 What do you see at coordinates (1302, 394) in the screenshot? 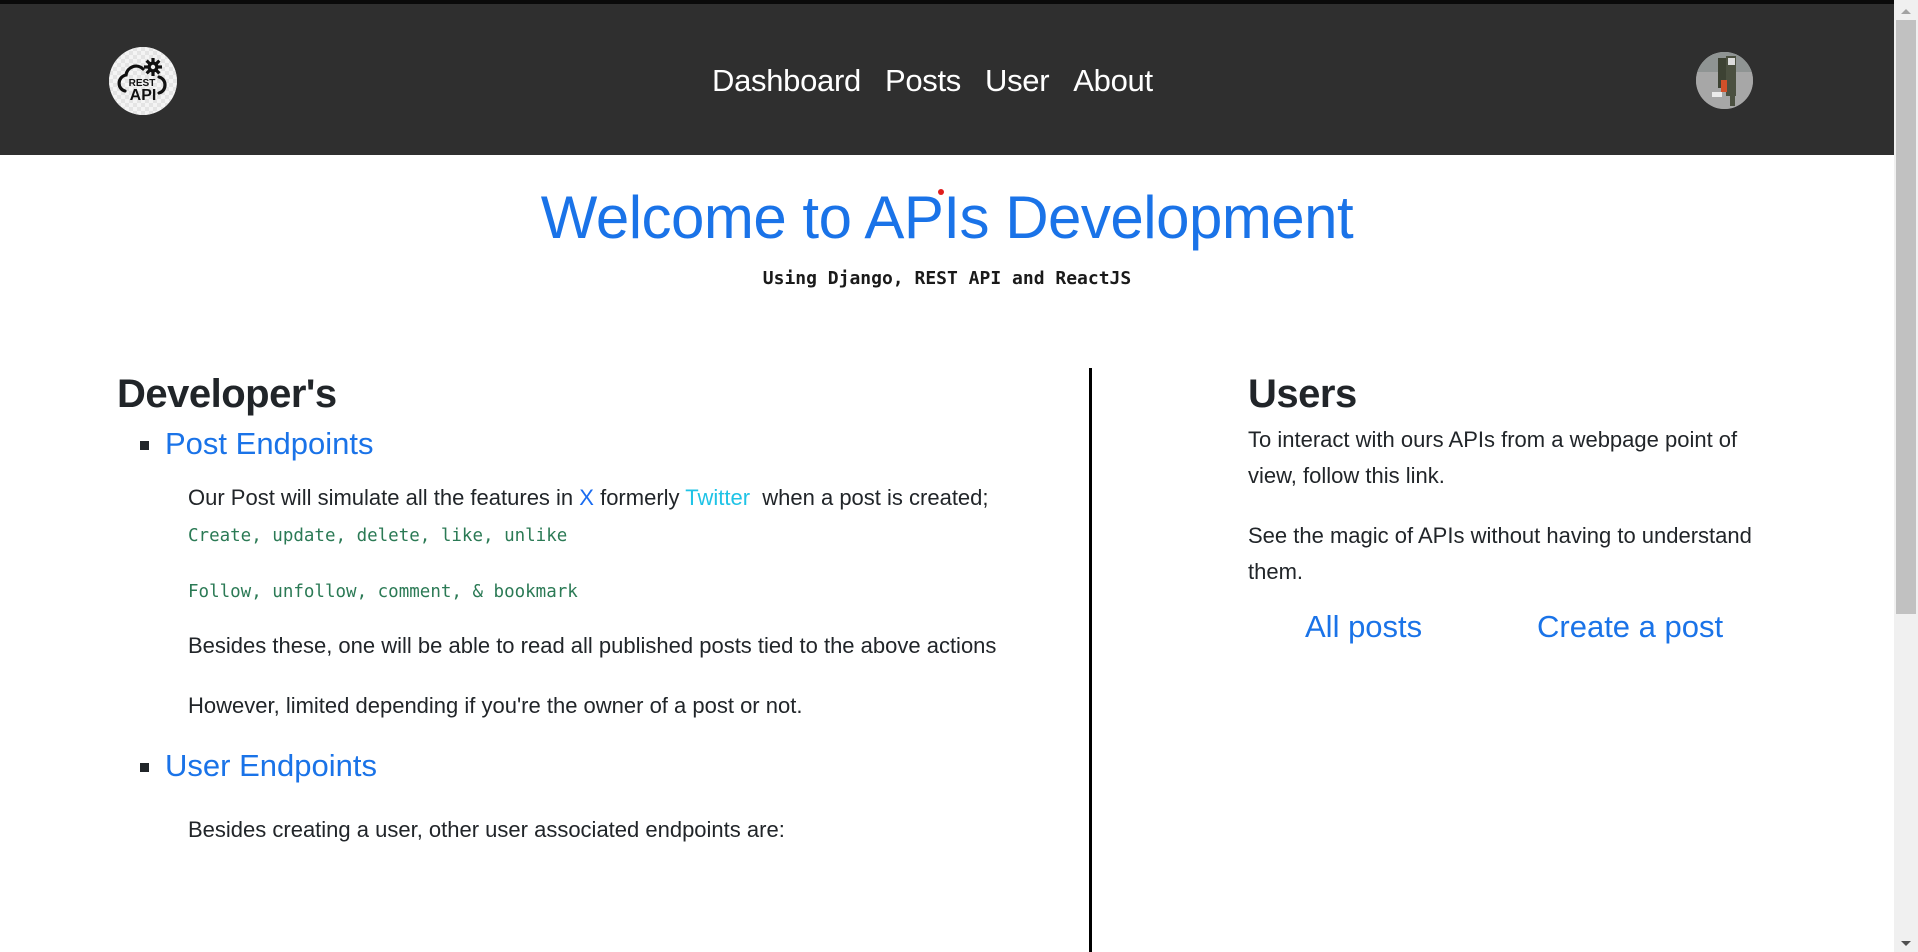
I see `users-heading: Users` at bounding box center [1302, 394].